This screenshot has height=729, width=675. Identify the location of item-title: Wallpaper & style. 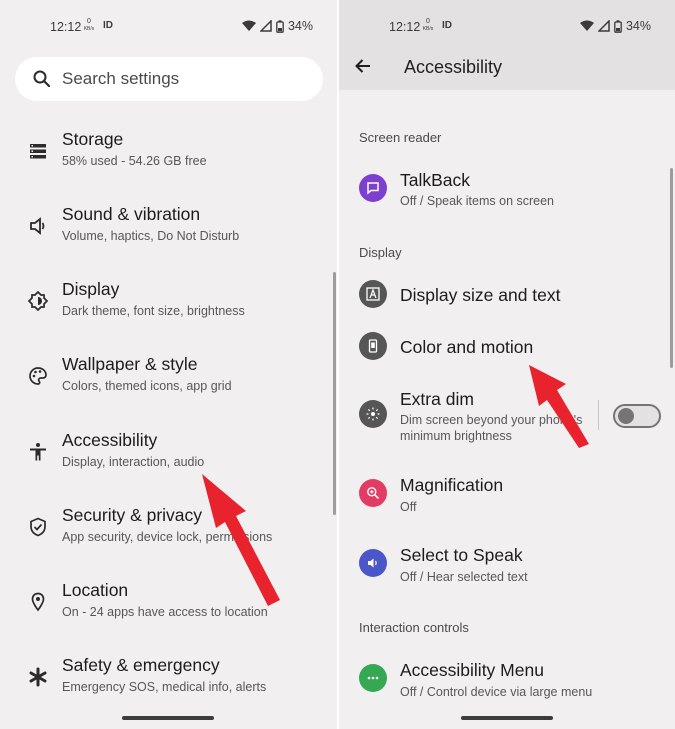
(130, 364).